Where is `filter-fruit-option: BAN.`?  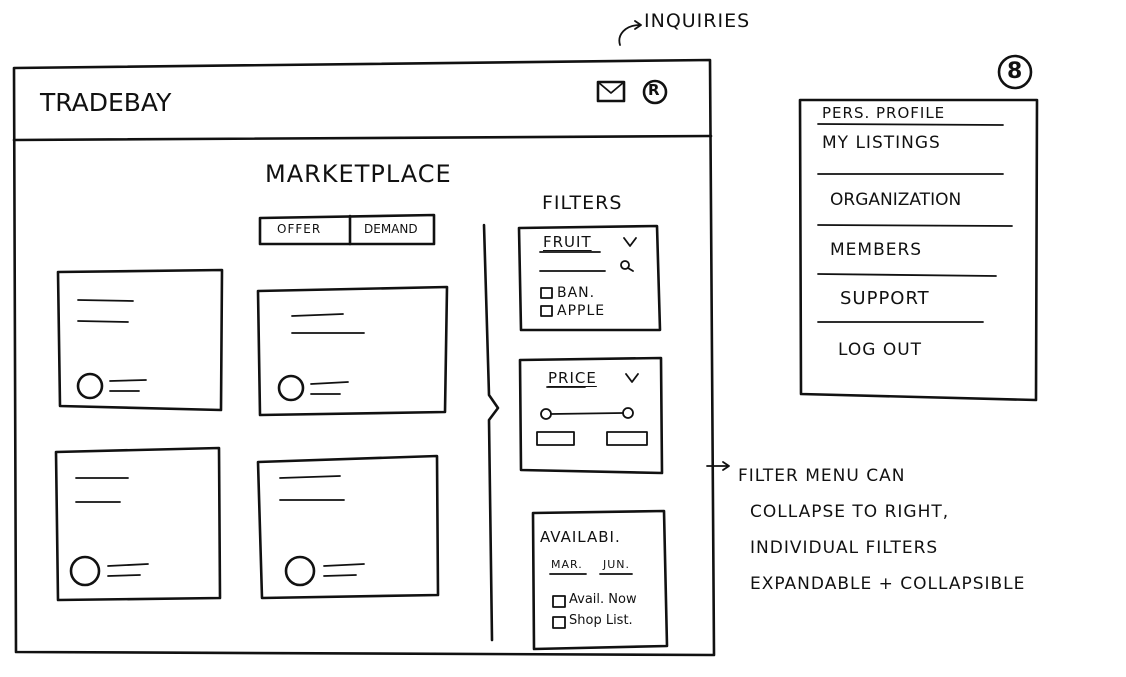
filter-fruit-option: BAN. is located at coordinates (576, 293).